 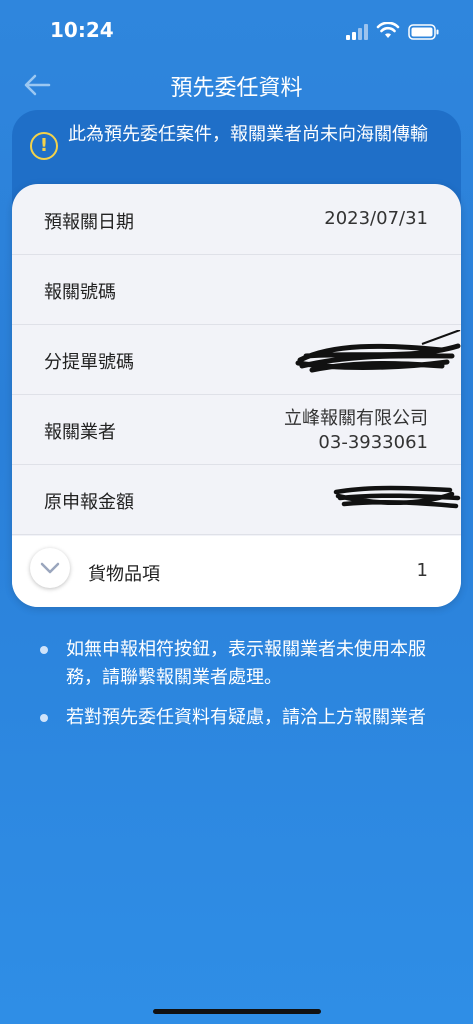 I want to click on declaration-date-value: 2023/07/31, so click(x=376, y=218).